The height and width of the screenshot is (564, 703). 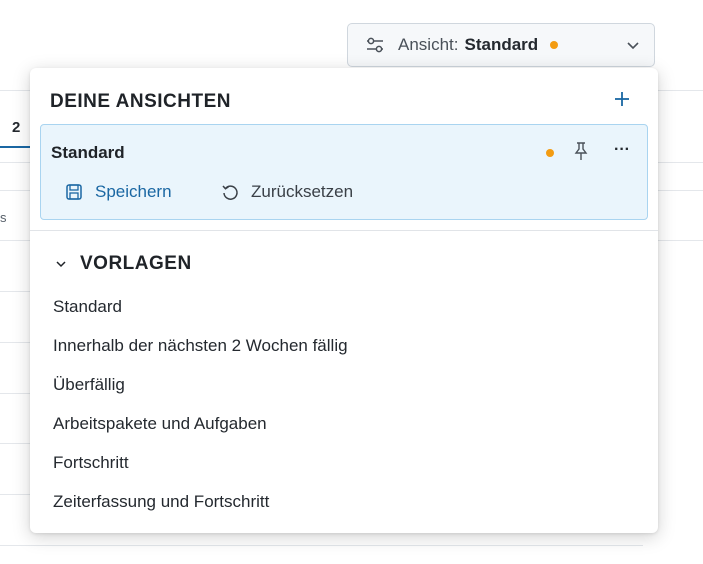 I want to click on reset-view-button: Zurücksetzen, so click(x=287, y=192).